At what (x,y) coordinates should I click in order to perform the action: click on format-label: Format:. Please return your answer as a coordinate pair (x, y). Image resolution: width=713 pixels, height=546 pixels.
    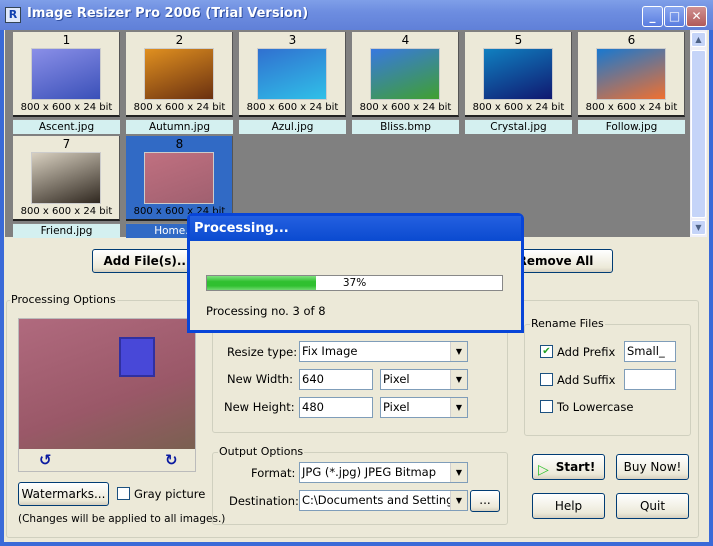
    Looking at the image, I should click on (273, 473).